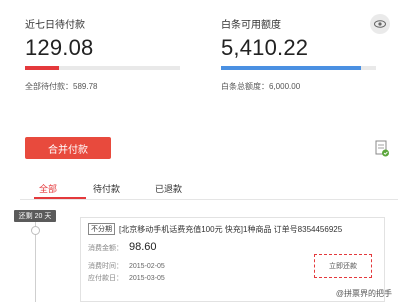  I want to click on due-progress-bar, so click(102, 68).